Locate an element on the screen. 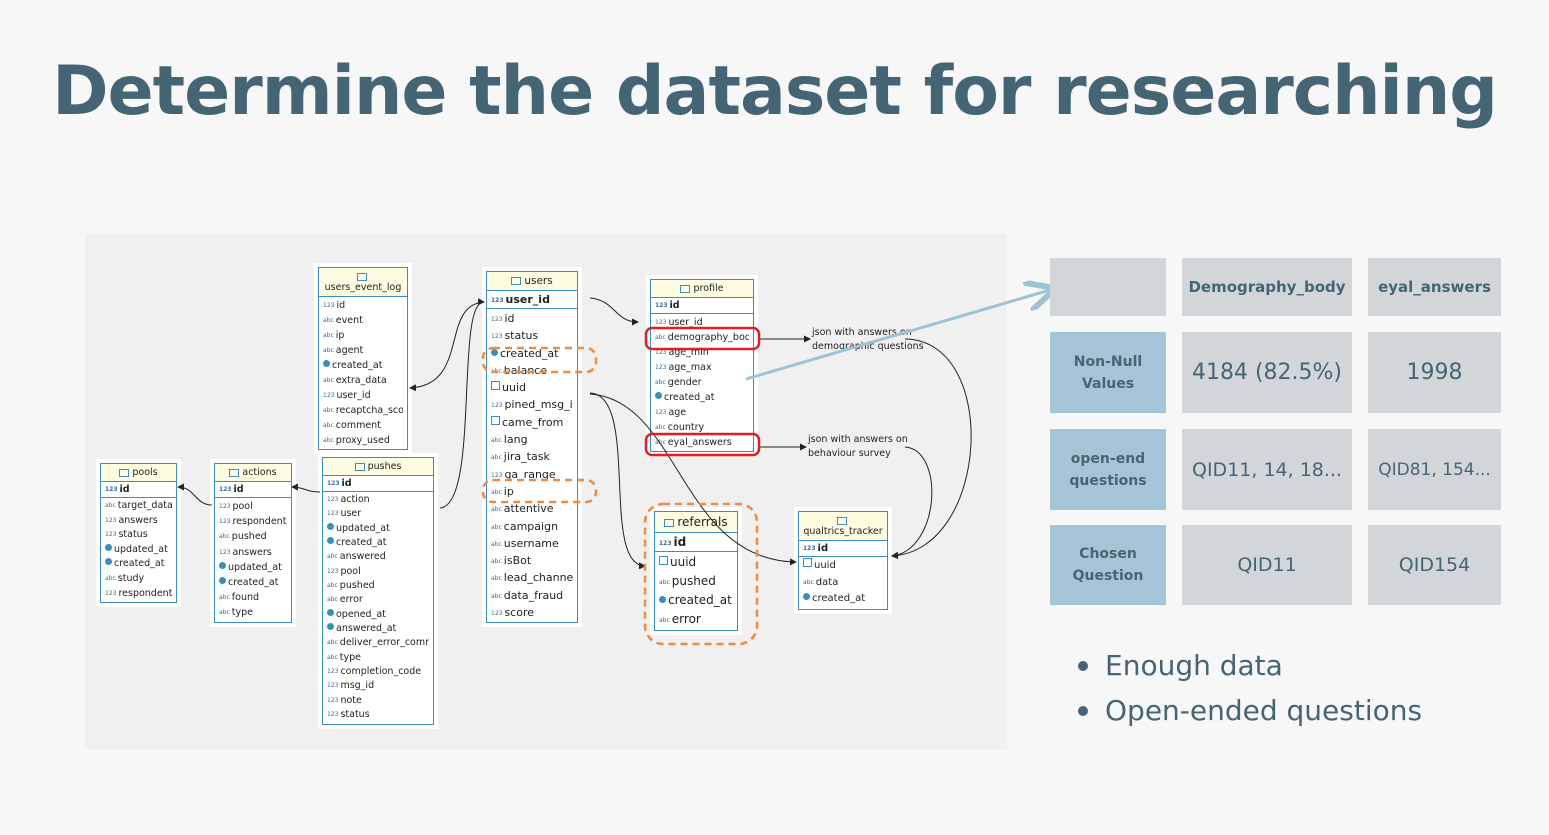 This screenshot has height=835, width=1549. table-corner is located at coordinates (1108, 287).